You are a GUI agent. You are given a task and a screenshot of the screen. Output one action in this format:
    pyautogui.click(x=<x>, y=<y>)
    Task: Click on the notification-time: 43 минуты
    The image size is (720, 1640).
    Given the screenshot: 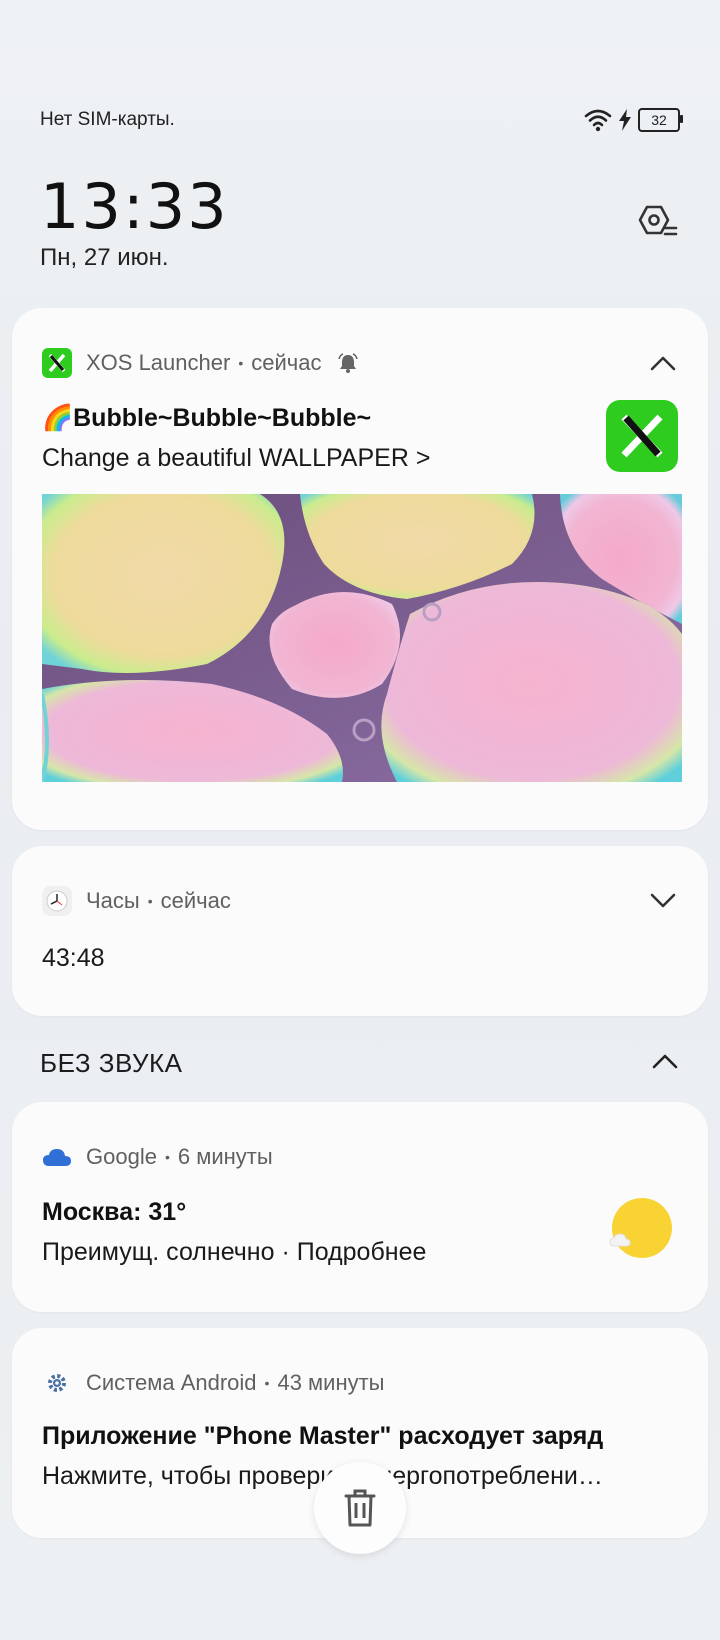 What is the action you would take?
    pyautogui.click(x=331, y=1382)
    